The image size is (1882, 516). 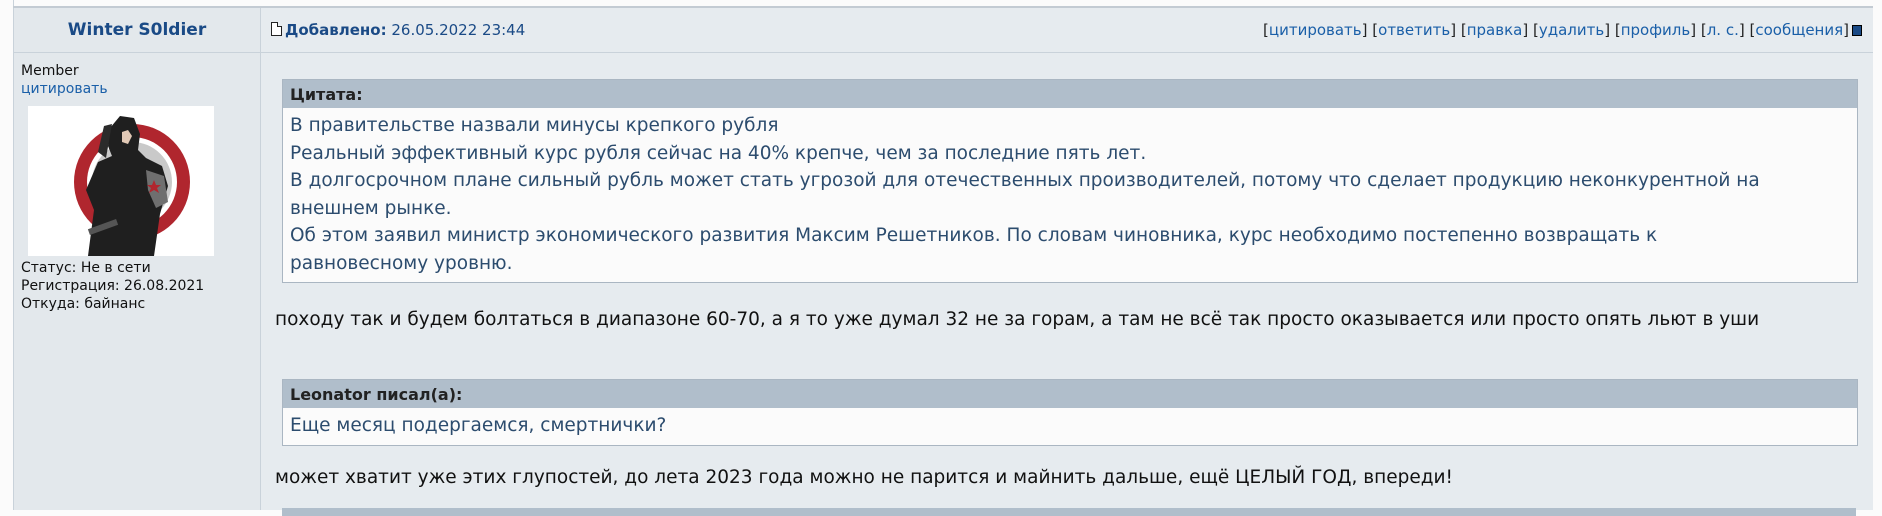 I want to click on quote-title: Leonator писал(а):, so click(x=1070, y=394).